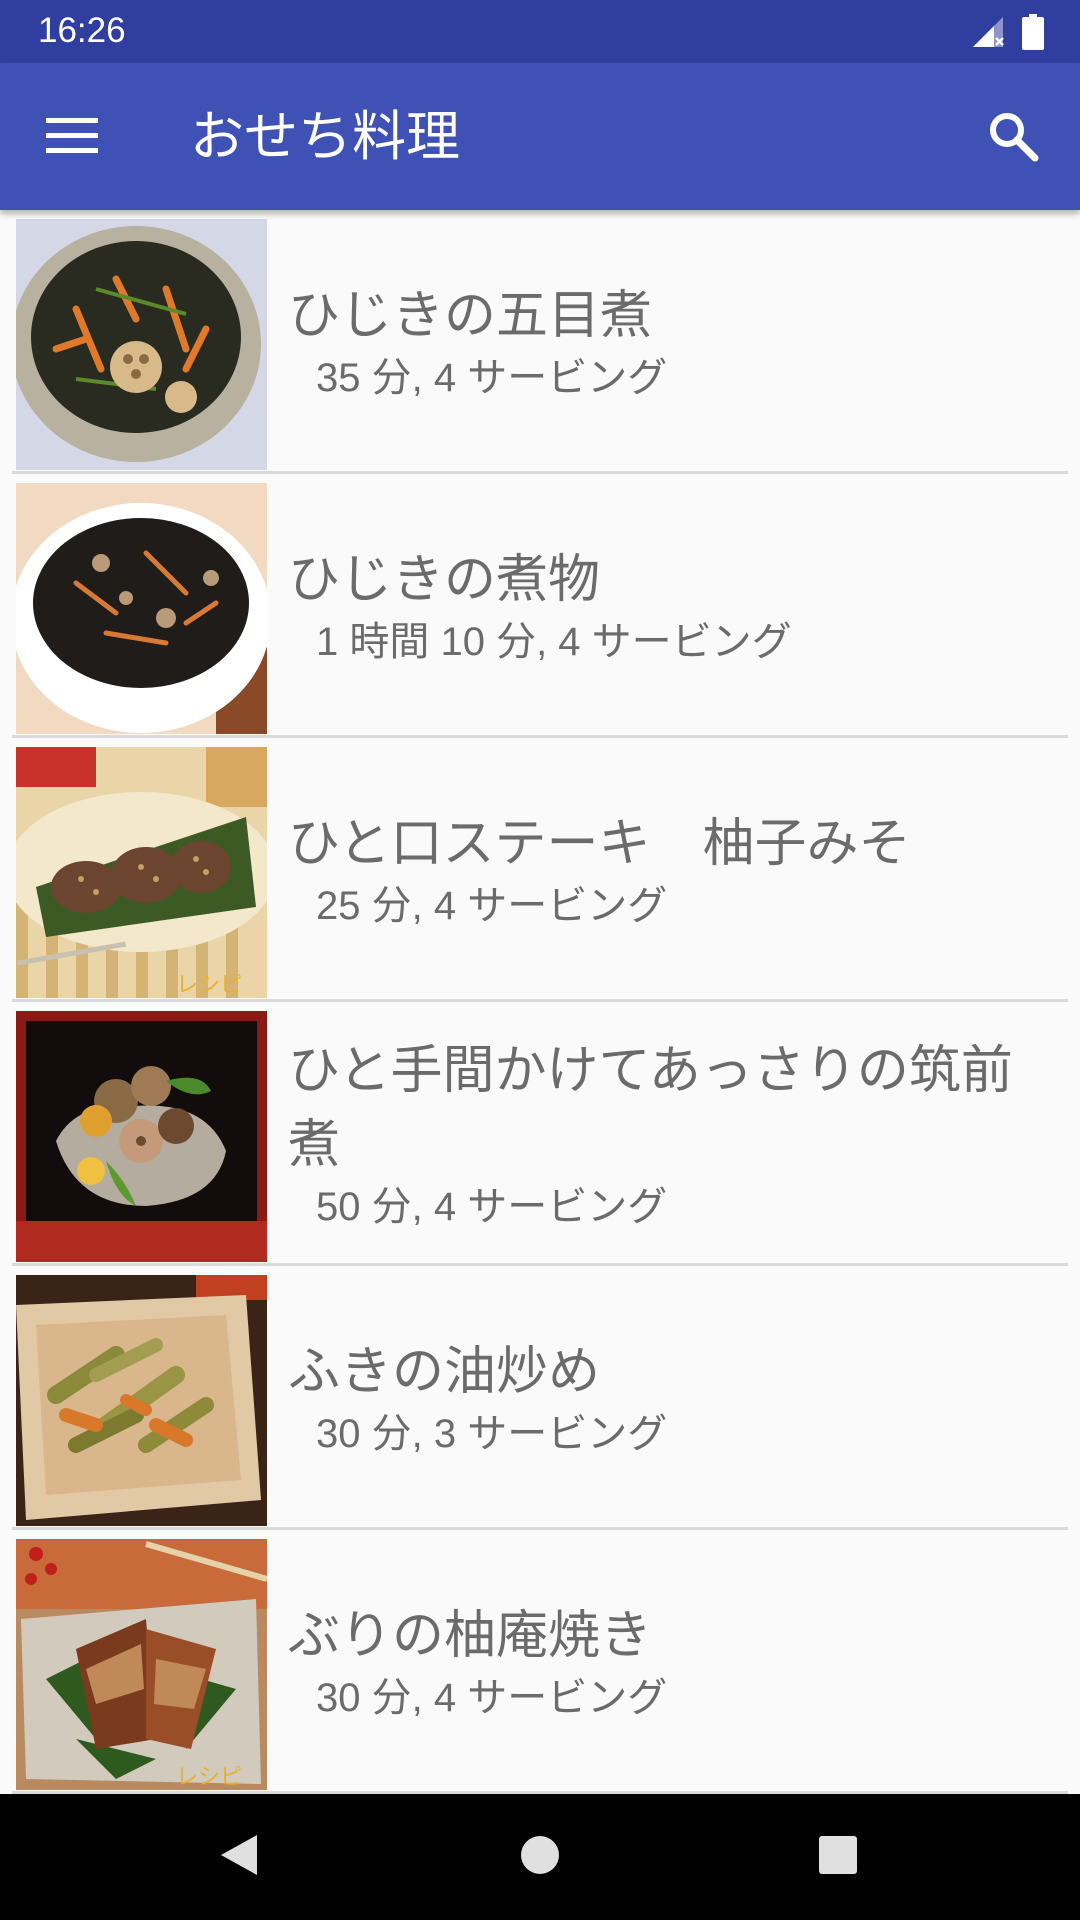  What do you see at coordinates (492, 377) in the screenshot?
I see `recipe-meta: 35 分, 4 サービング` at bounding box center [492, 377].